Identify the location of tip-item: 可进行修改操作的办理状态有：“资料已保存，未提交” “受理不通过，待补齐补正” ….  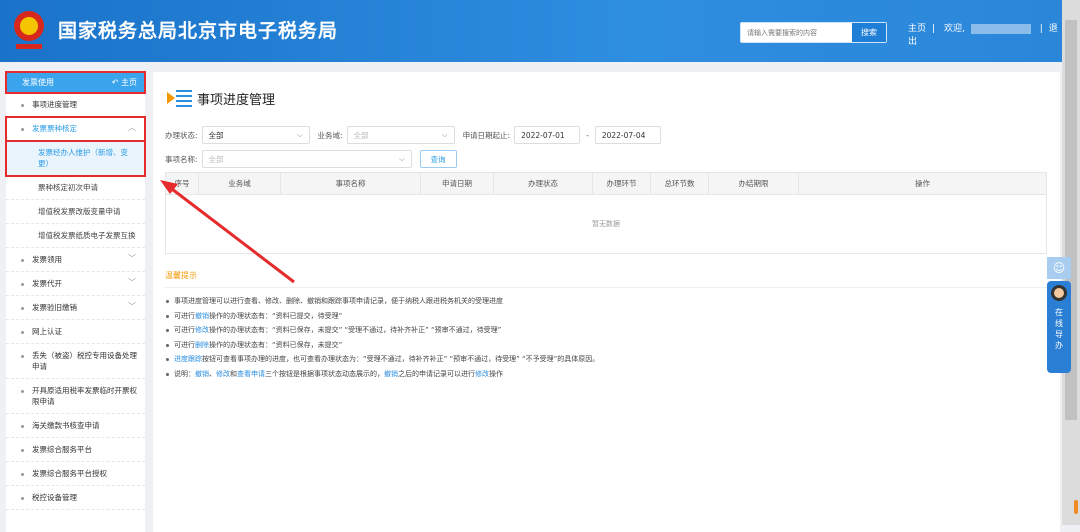
(606, 330).